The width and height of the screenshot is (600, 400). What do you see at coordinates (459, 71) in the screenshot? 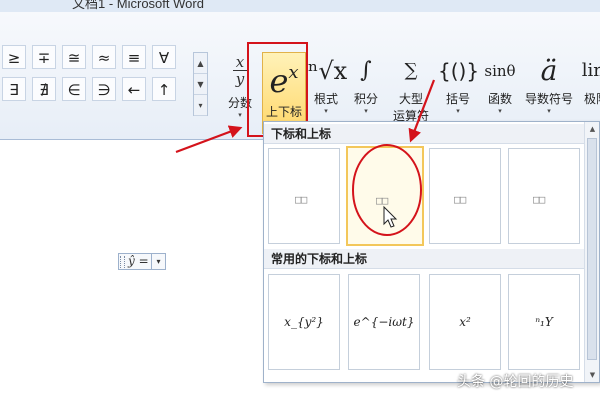
I see `bracket-icon: {()}` at bounding box center [459, 71].